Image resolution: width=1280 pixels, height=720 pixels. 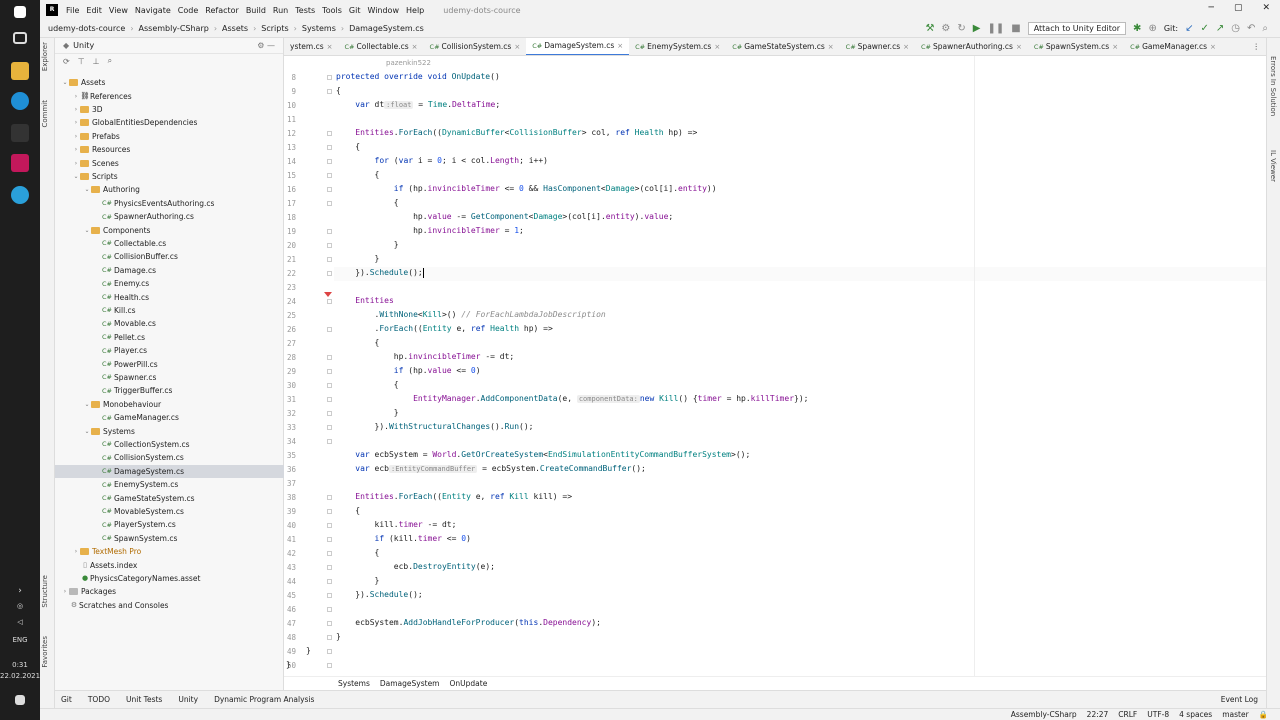 I want to click on tree-item: ⌄ Assets, so click(x=169, y=82).